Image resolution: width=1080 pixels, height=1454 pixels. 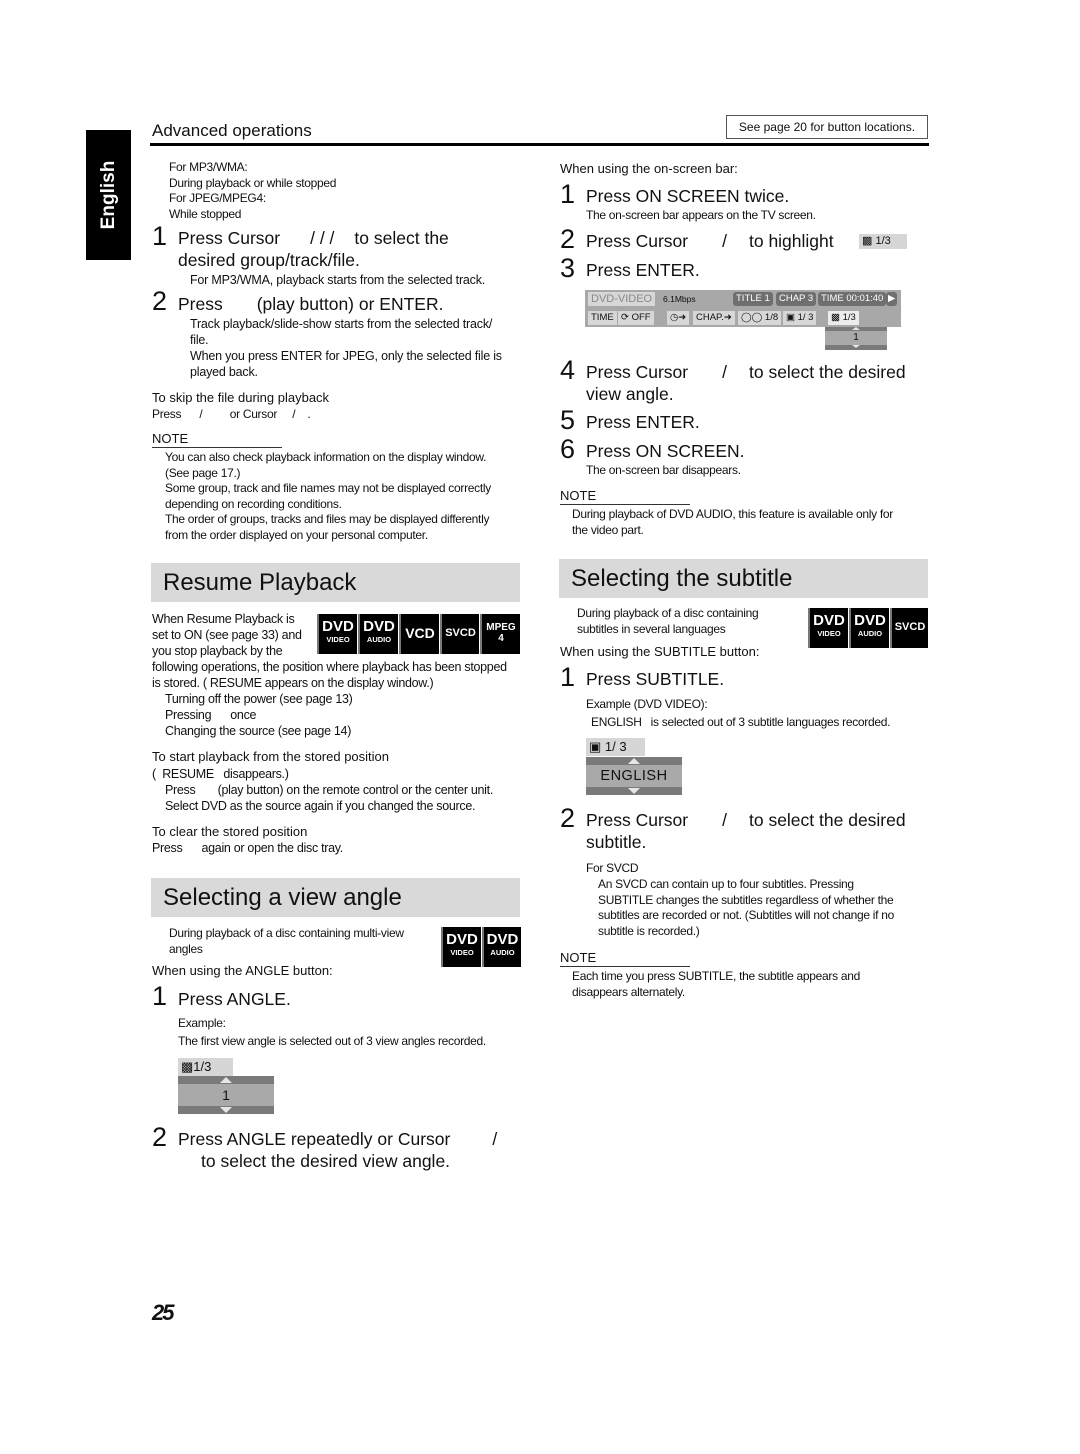 What do you see at coordinates (335, 582) in the screenshot?
I see `resume-section-heading: Resume Playback` at bounding box center [335, 582].